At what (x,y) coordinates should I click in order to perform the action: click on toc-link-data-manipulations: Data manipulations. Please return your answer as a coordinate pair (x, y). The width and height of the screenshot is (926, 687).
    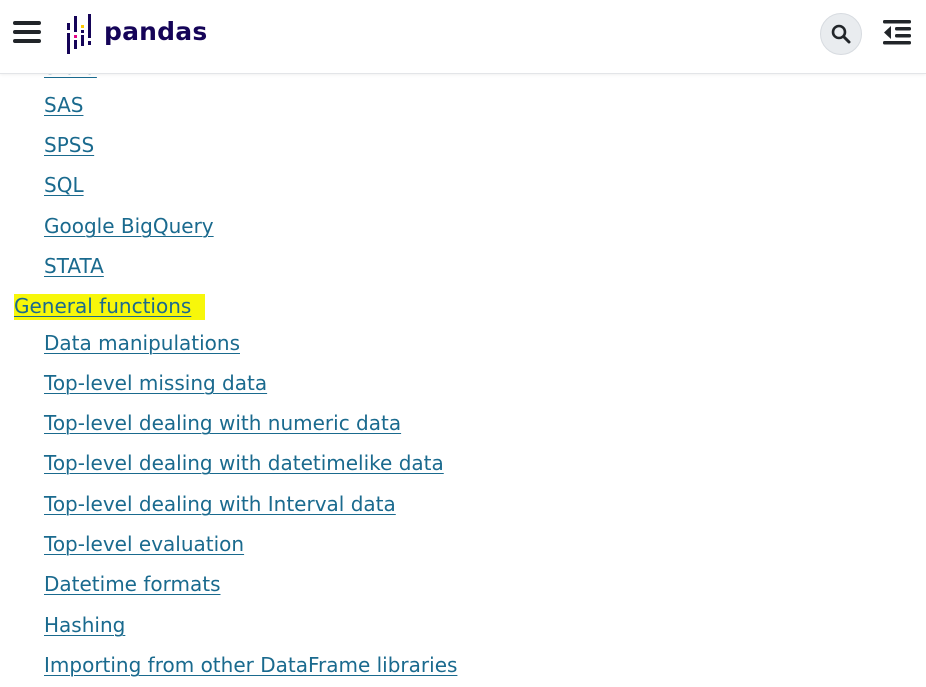
    Looking at the image, I should click on (142, 343).